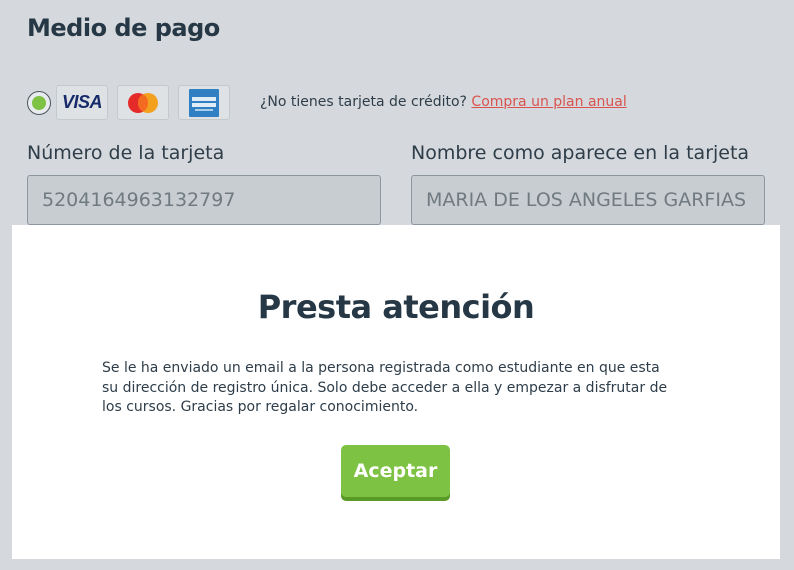 The image size is (794, 570). I want to click on amex-svg, so click(204, 102).